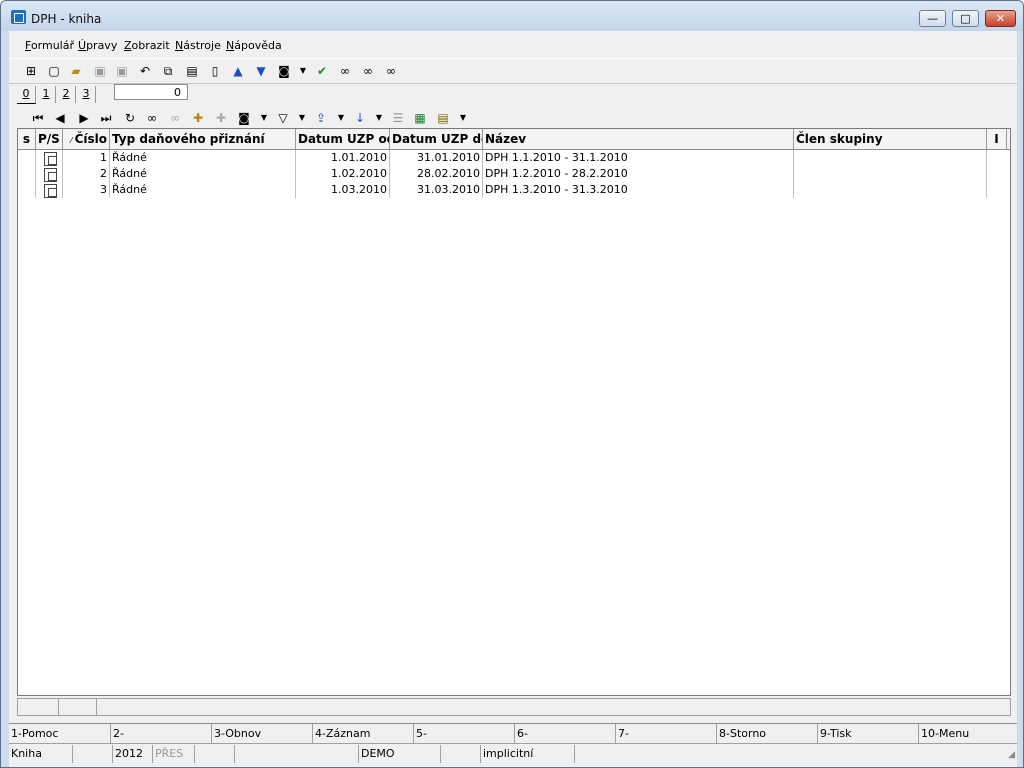  I want to click on save-icon: ▣, so click(100, 71).